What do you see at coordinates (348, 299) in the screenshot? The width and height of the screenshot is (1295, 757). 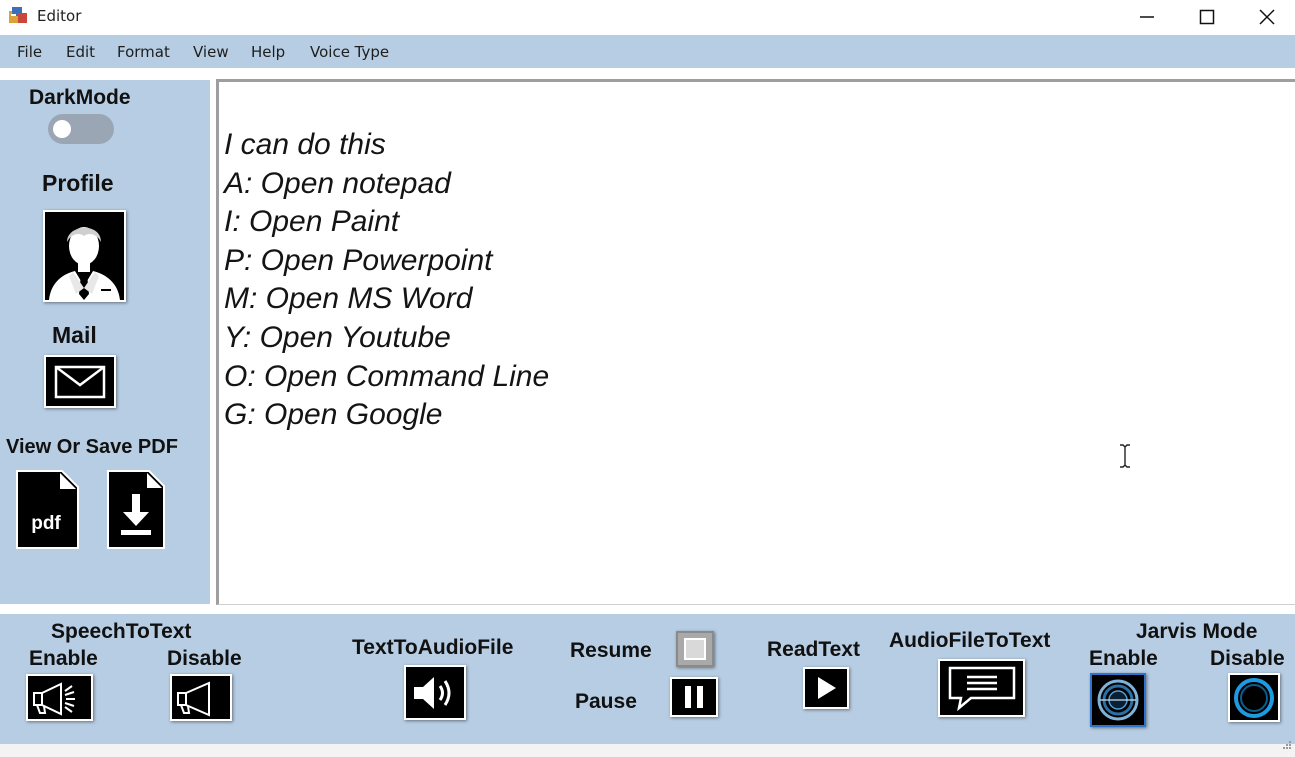 I see `editor-line: M: Open MS Word` at bounding box center [348, 299].